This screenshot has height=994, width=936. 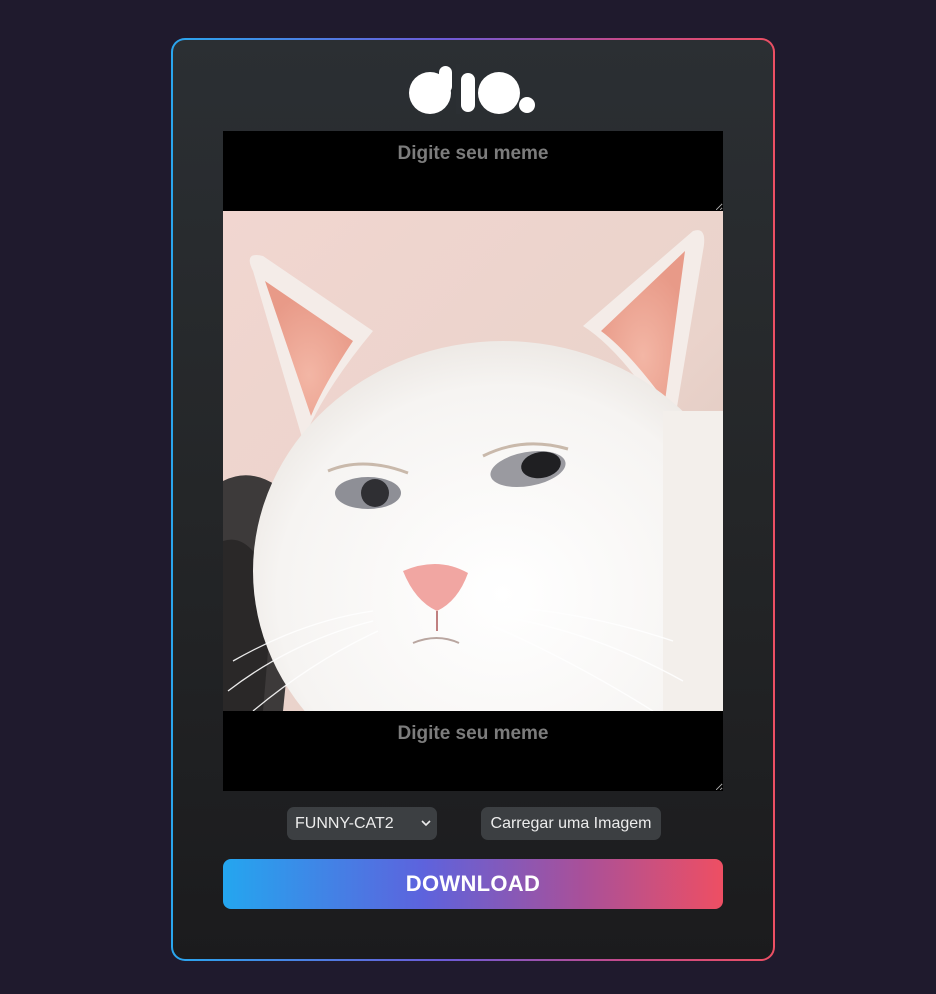 I want to click on image-select: FUNNY-CAT2, so click(x=362, y=823).